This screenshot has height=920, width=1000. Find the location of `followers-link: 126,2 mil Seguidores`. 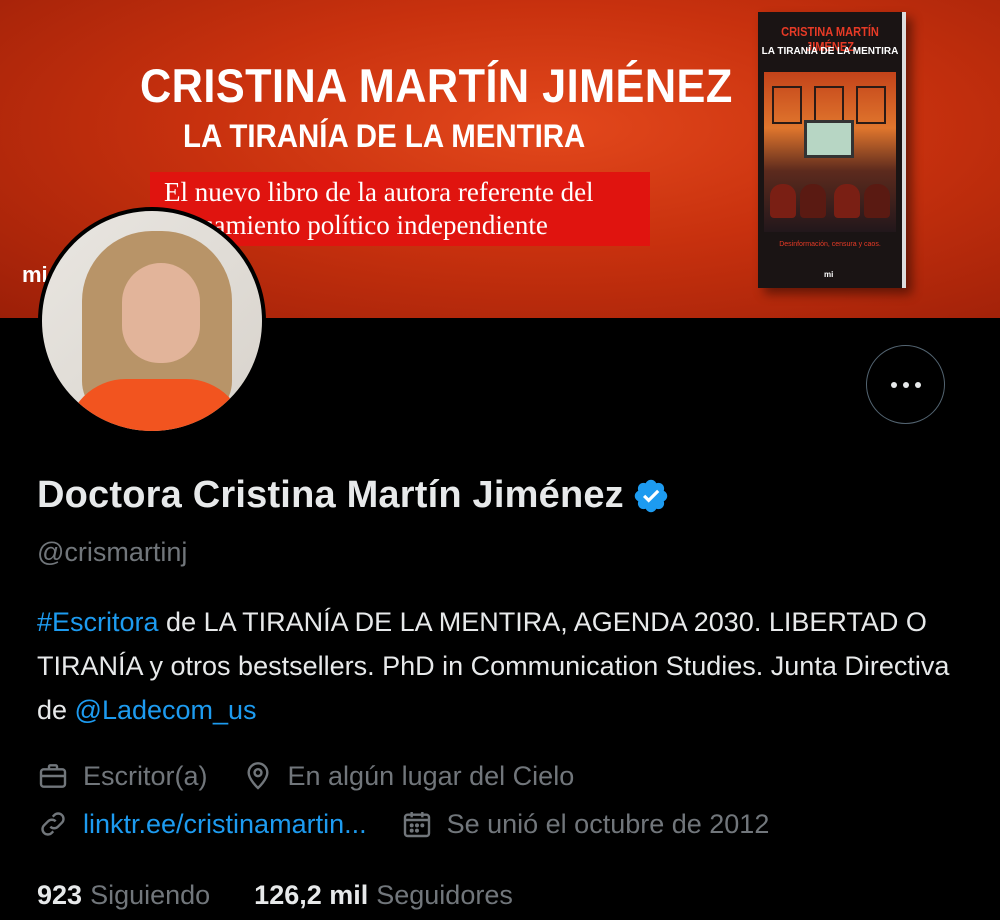

followers-link: 126,2 mil Seguidores is located at coordinates (383, 895).